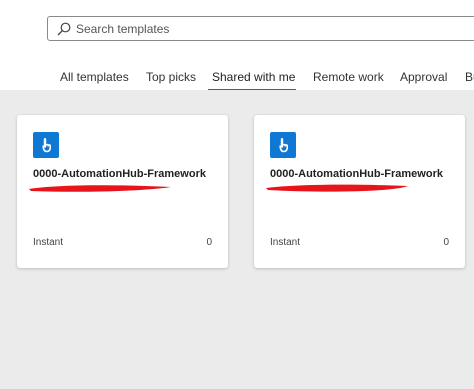  What do you see at coordinates (469, 77) in the screenshot?
I see `tab-business: Bu` at bounding box center [469, 77].